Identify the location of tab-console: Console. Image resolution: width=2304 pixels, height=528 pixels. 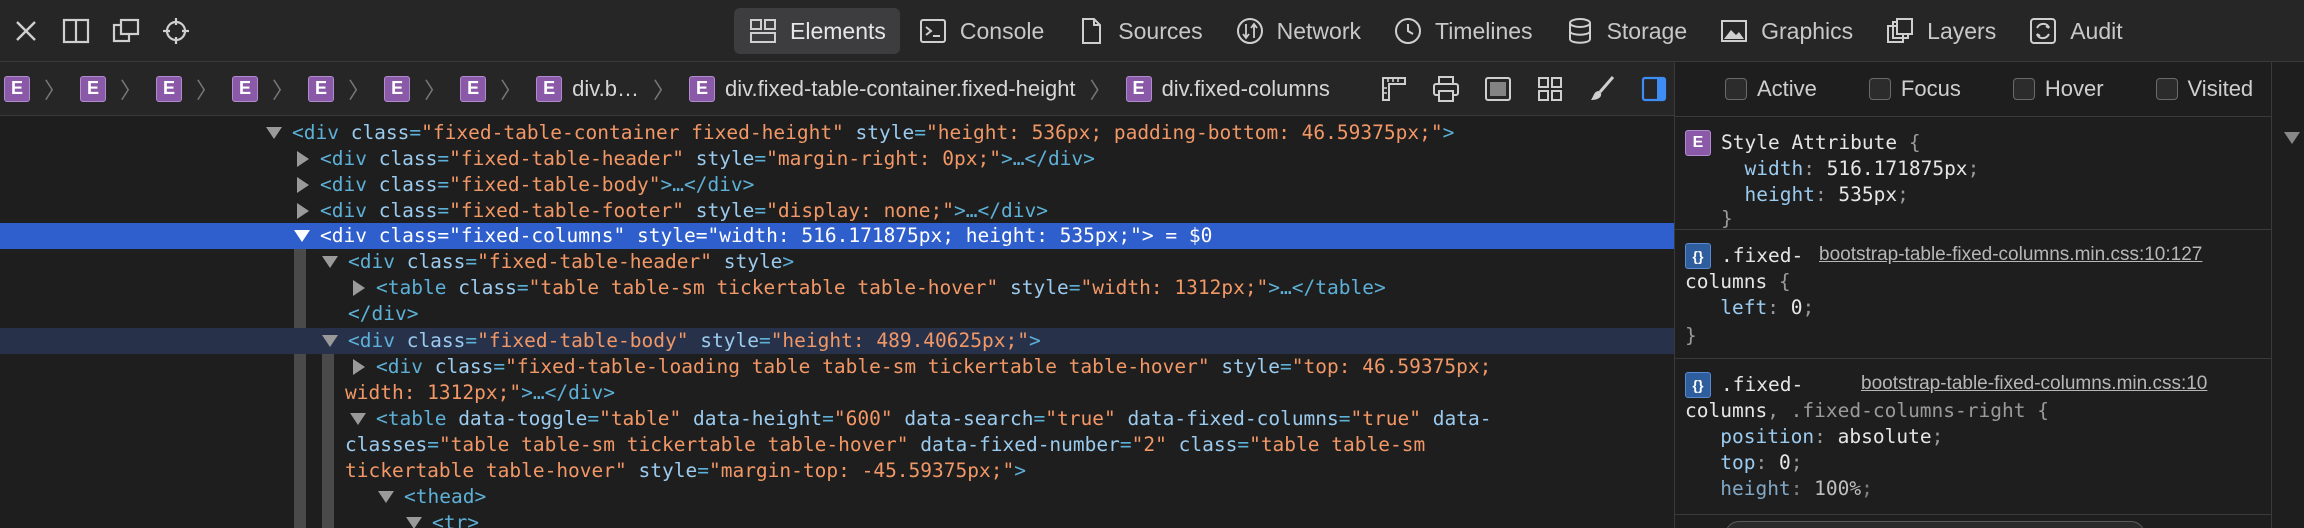
(981, 31).